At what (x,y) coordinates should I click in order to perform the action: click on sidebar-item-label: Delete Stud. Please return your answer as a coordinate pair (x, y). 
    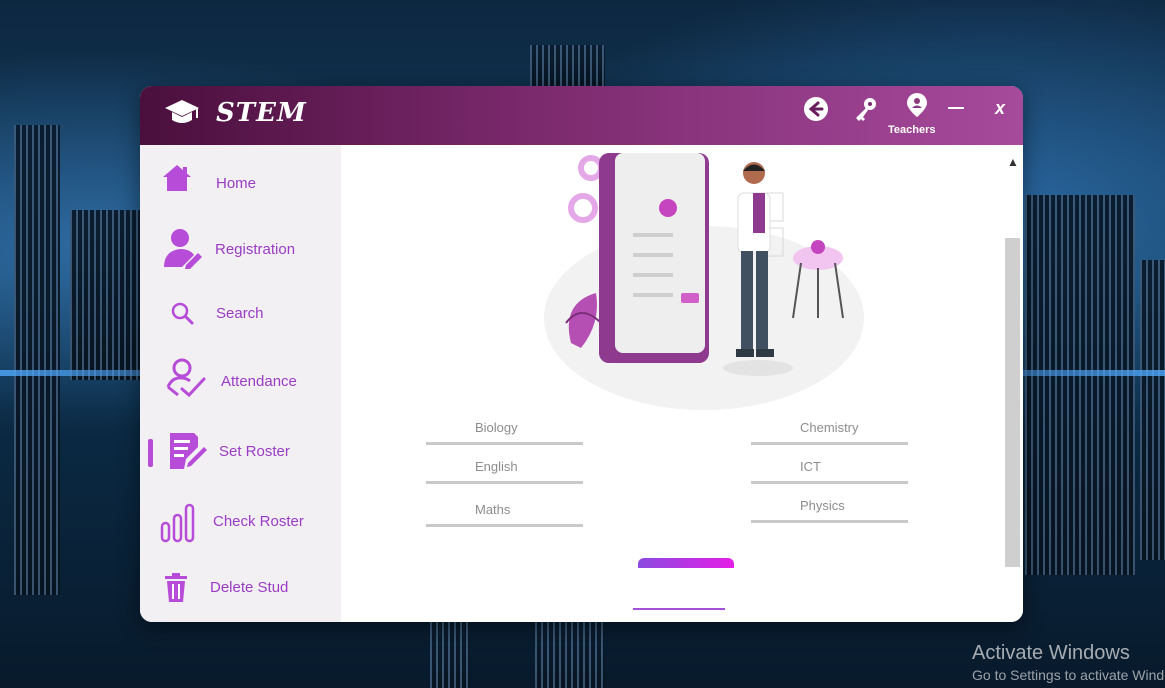
    Looking at the image, I should click on (249, 587).